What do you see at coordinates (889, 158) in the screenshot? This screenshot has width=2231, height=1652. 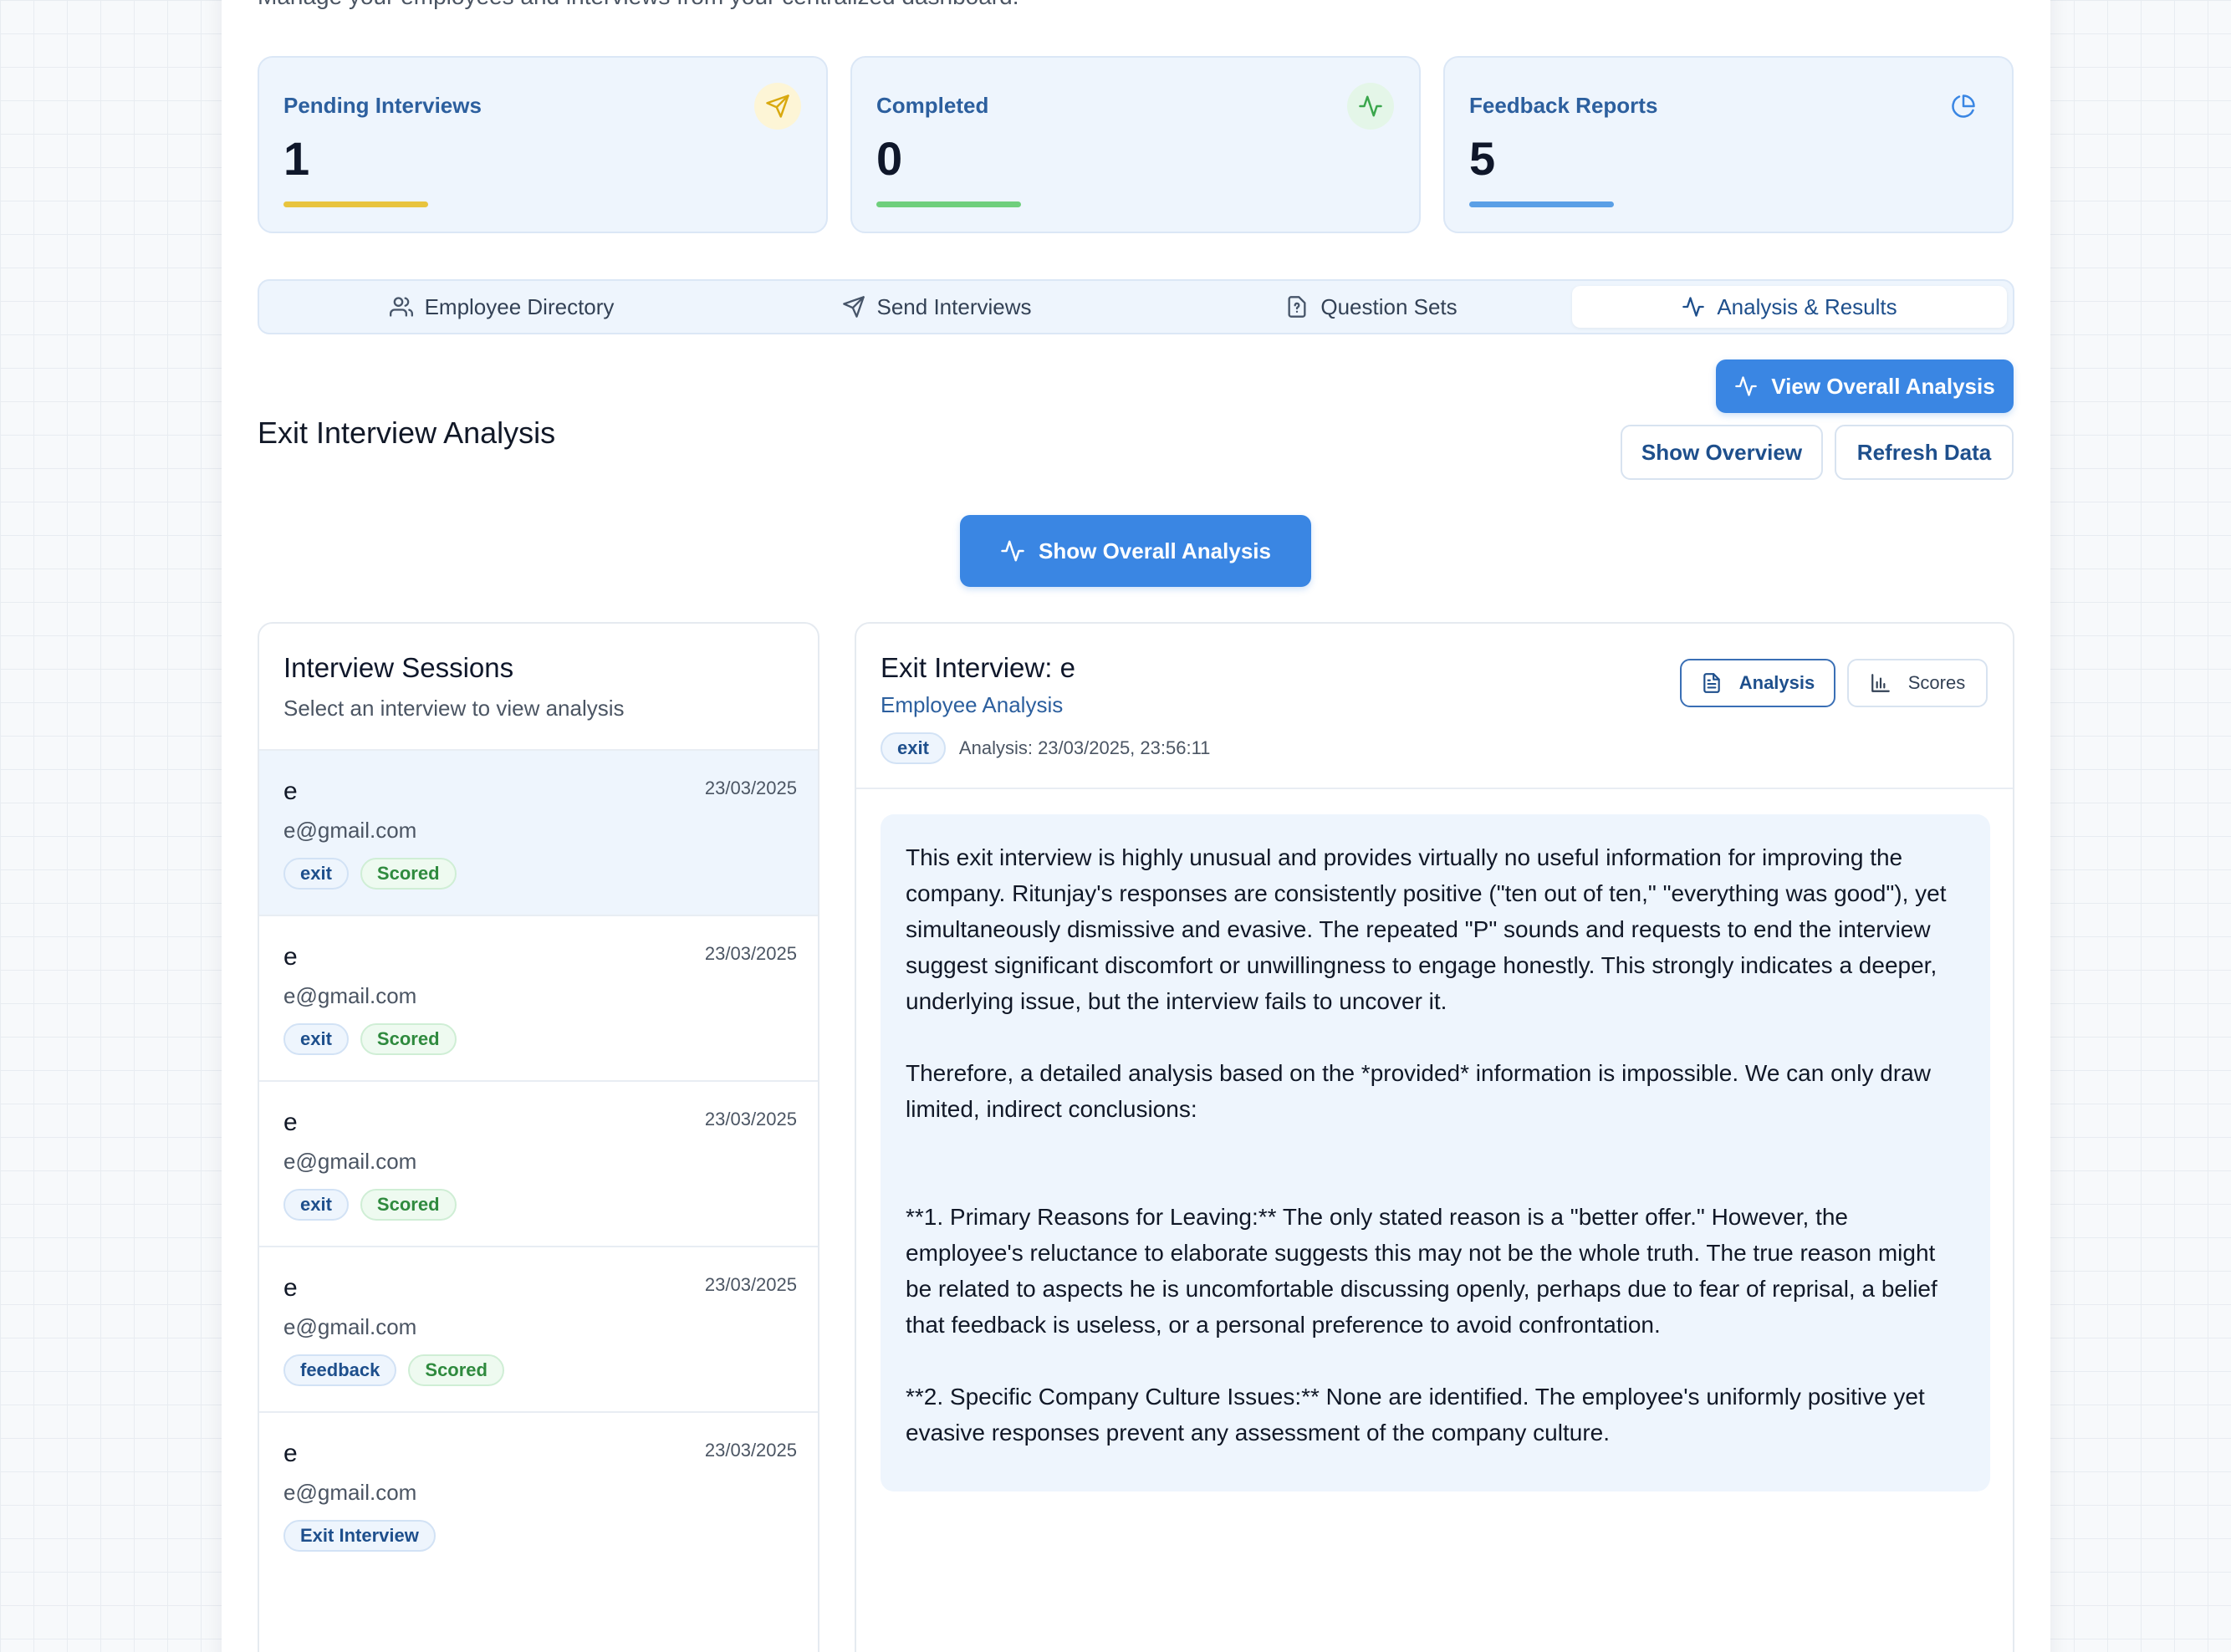 I see `stat-value: 0` at bounding box center [889, 158].